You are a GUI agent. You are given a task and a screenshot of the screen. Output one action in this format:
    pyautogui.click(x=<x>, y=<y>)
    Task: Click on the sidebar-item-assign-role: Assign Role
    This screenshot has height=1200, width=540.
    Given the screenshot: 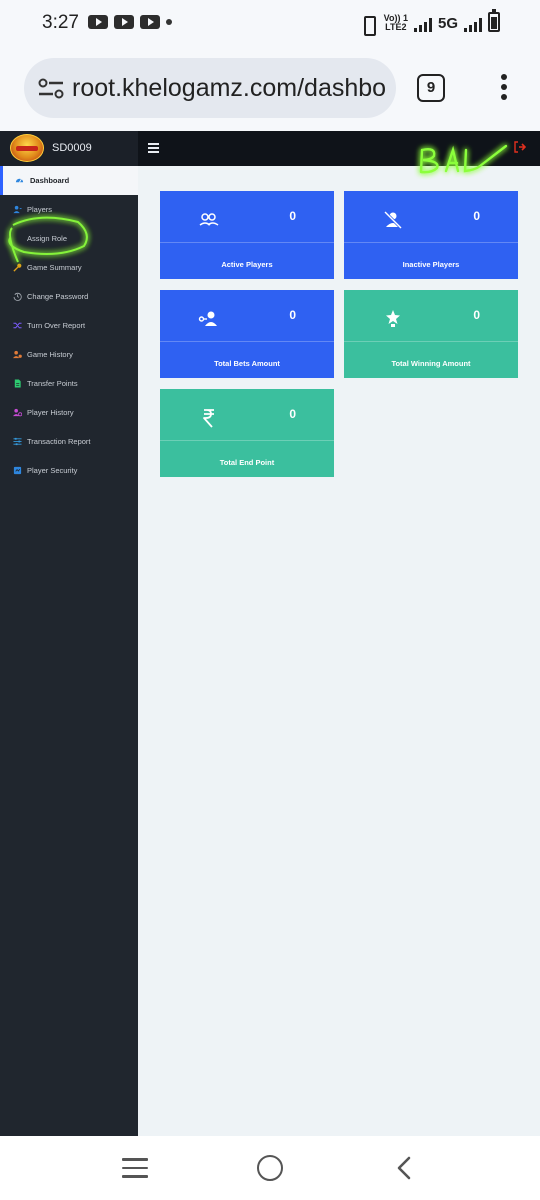 What is the action you would take?
    pyautogui.click(x=69, y=238)
    